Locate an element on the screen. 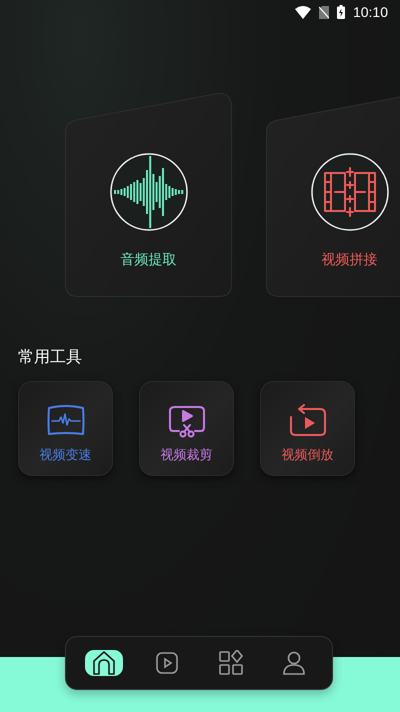  no-sim-icon is located at coordinates (323, 12).